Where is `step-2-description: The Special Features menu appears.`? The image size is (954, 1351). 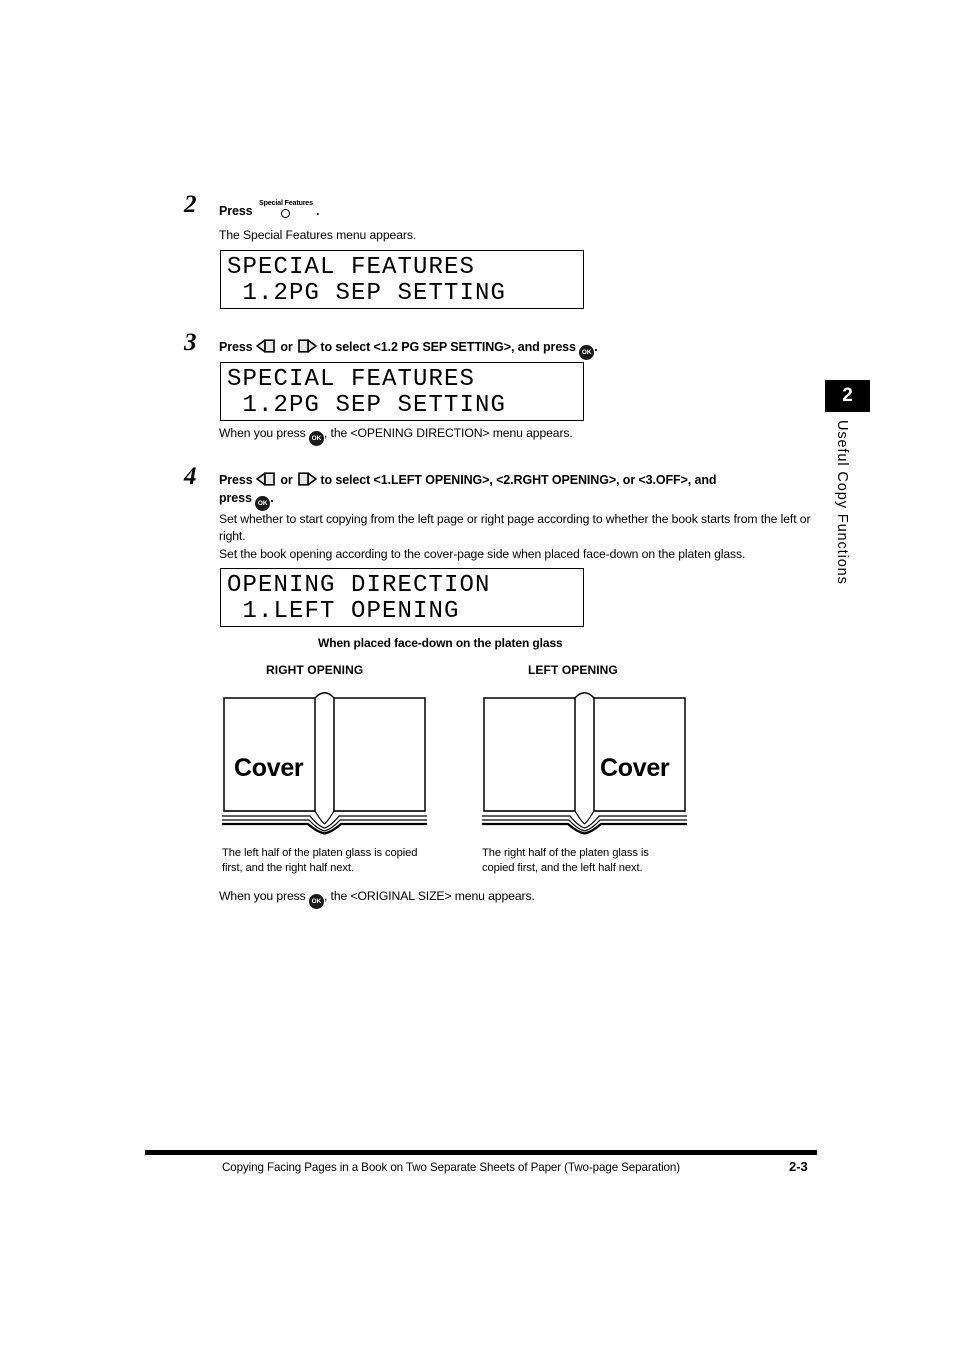
step-2-description: The Special Features menu appears. is located at coordinates (318, 235).